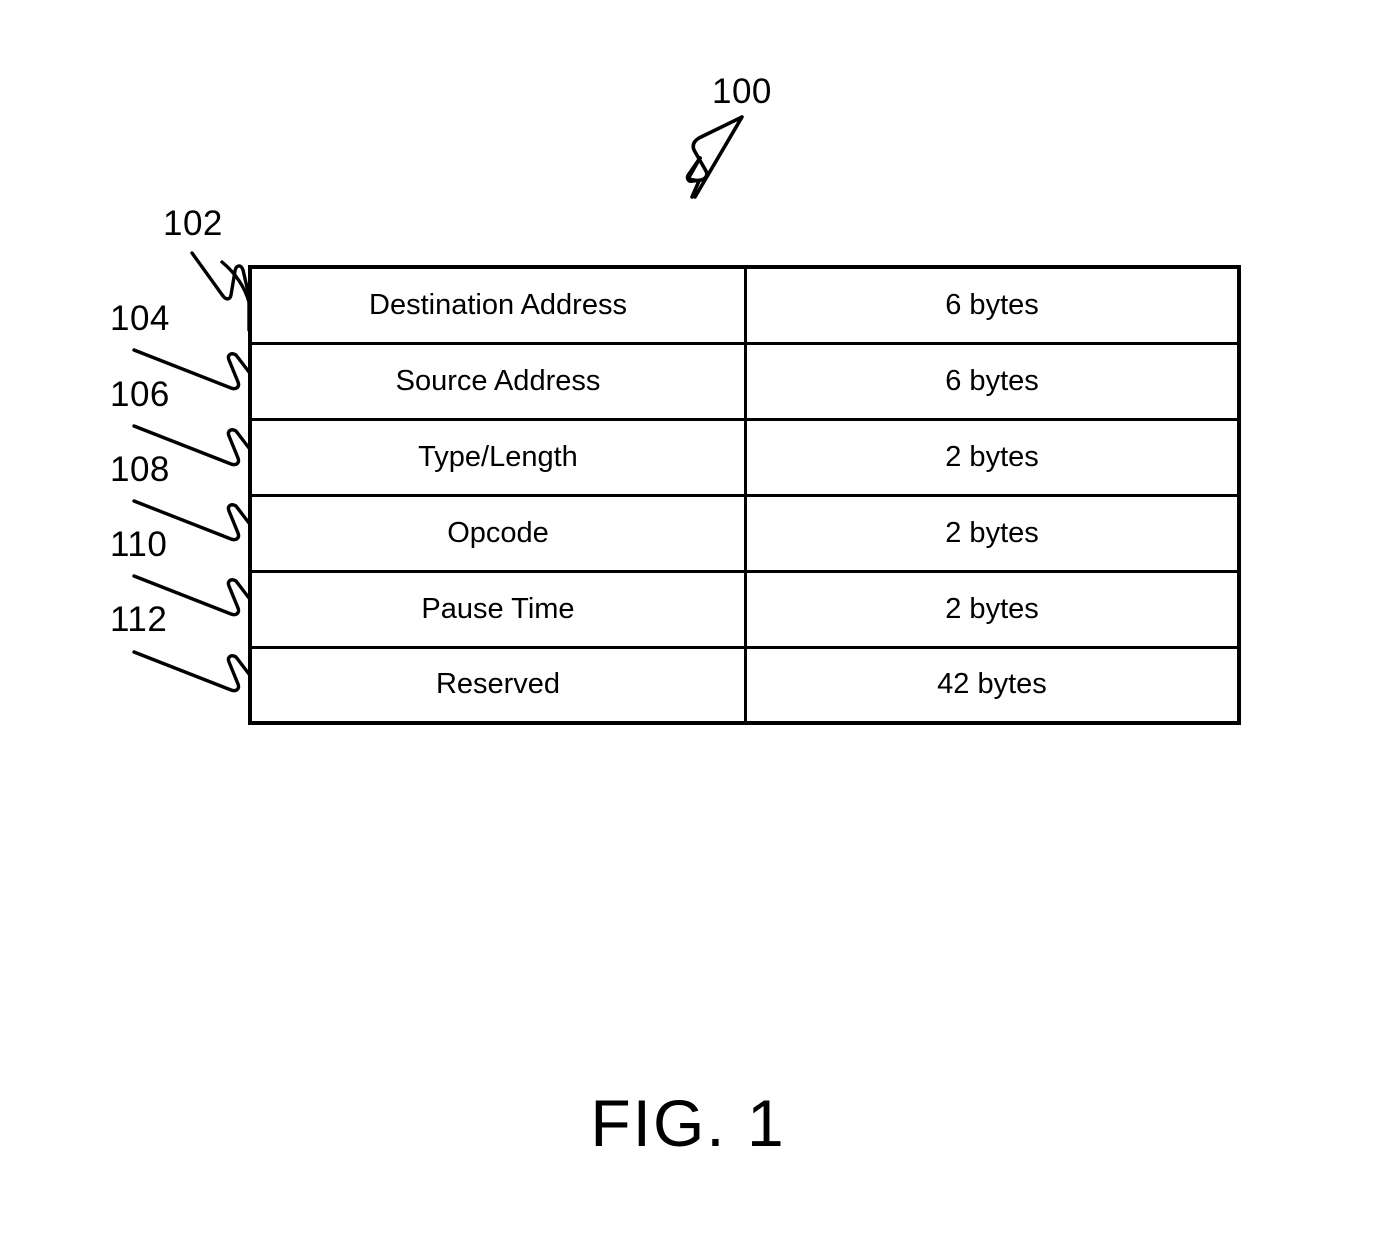 The width and height of the screenshot is (1376, 1236). What do you see at coordinates (139, 544) in the screenshot?
I see `reference-numeral-110: 110` at bounding box center [139, 544].